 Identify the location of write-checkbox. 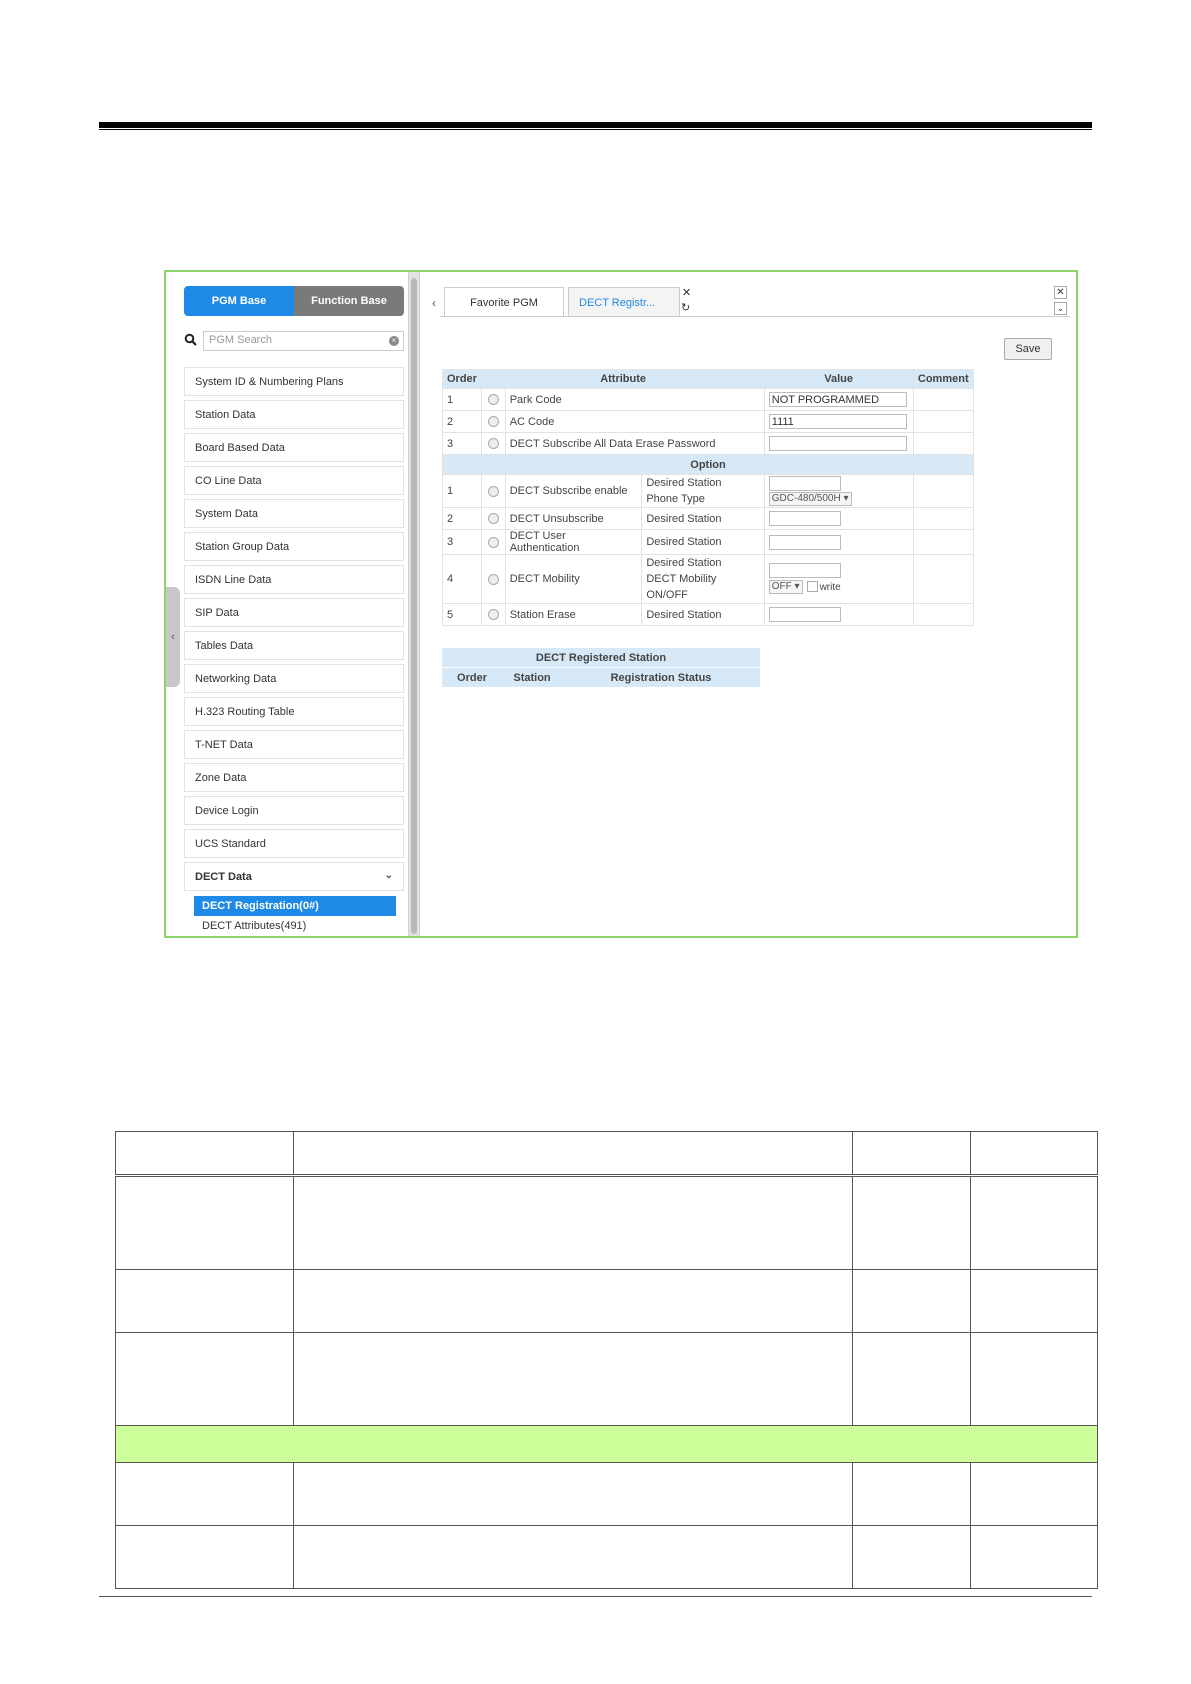
(812, 587).